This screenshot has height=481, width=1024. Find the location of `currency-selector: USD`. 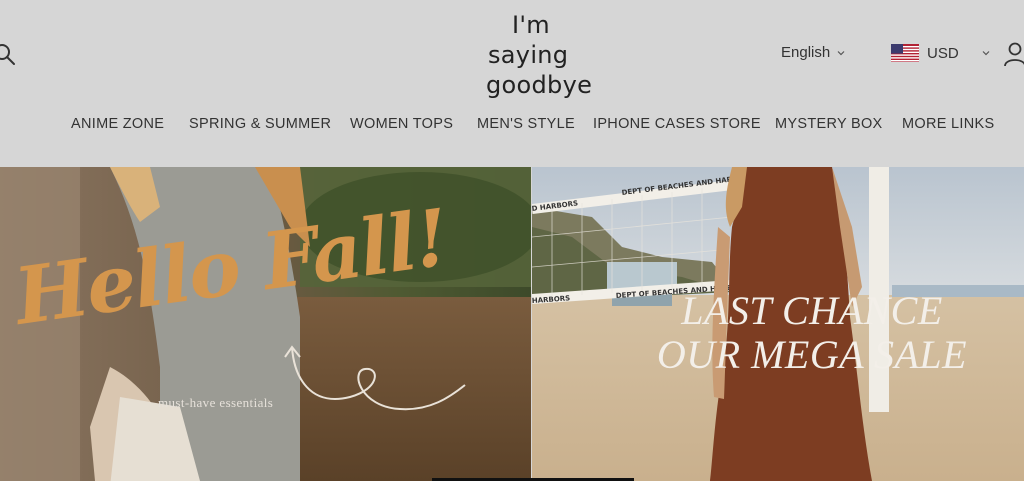

currency-selector: USD is located at coordinates (941, 53).